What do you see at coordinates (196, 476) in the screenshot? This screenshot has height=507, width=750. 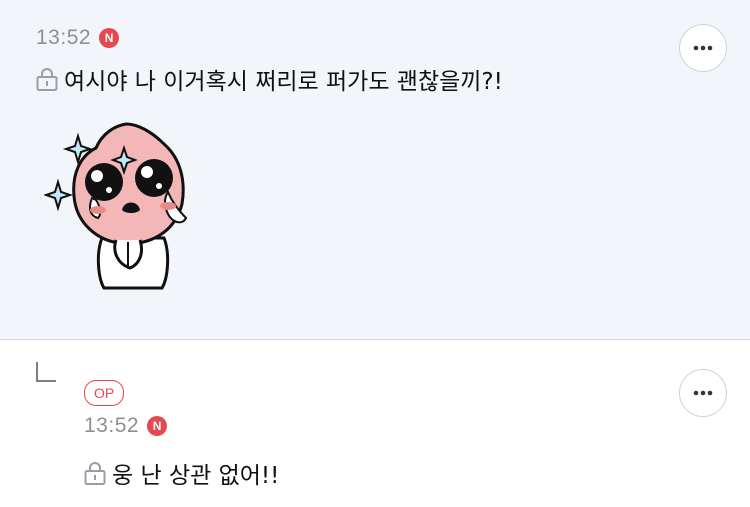 I see `reply-message: 웅 난 상관 없어!!` at bounding box center [196, 476].